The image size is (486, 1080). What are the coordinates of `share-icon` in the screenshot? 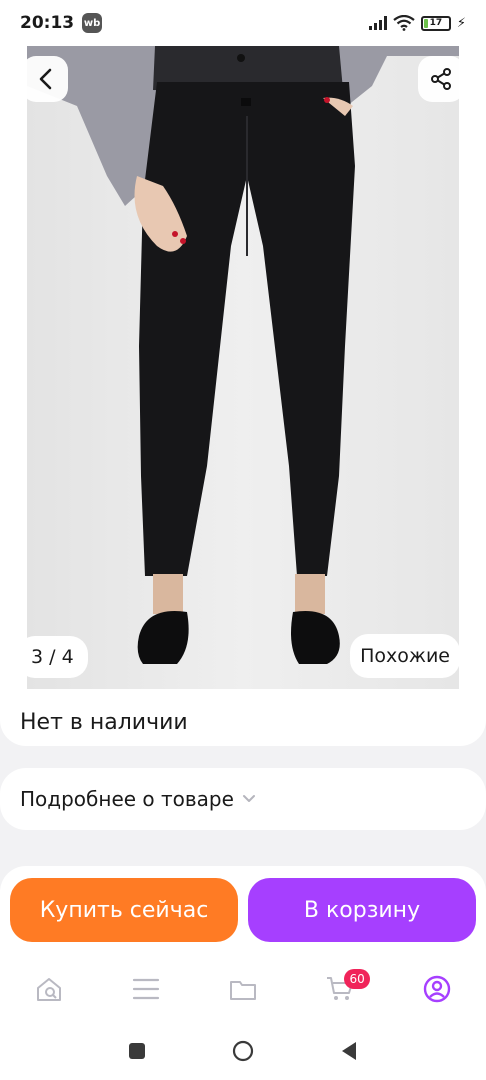 It's located at (441, 79).